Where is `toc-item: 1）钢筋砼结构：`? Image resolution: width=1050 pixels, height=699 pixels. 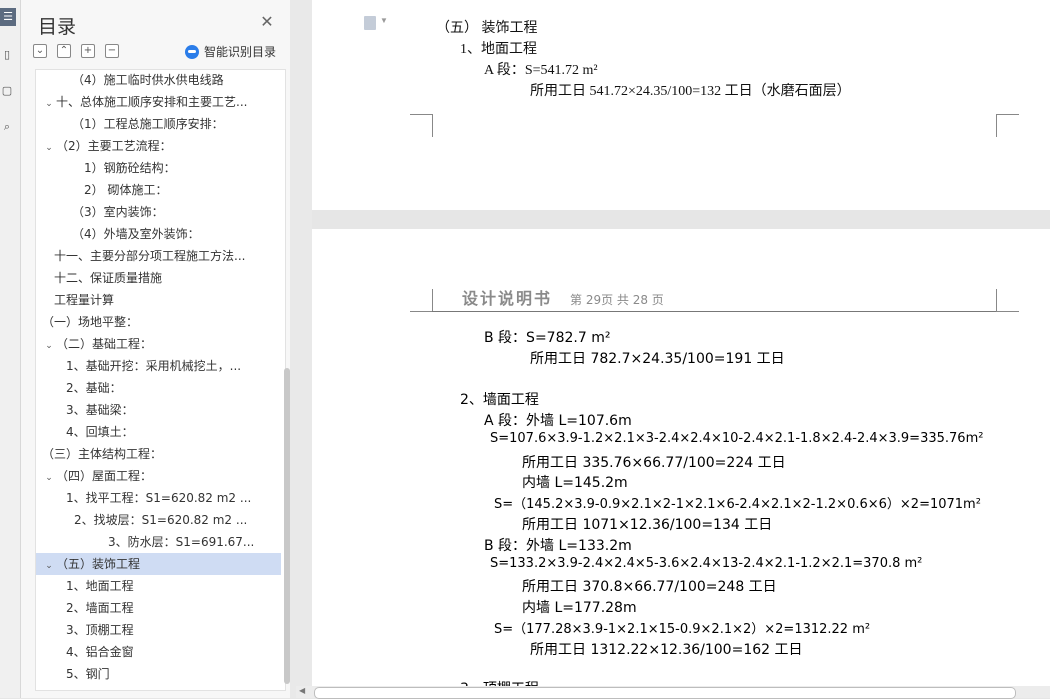 toc-item: 1）钢筋砼结构： is located at coordinates (158, 168).